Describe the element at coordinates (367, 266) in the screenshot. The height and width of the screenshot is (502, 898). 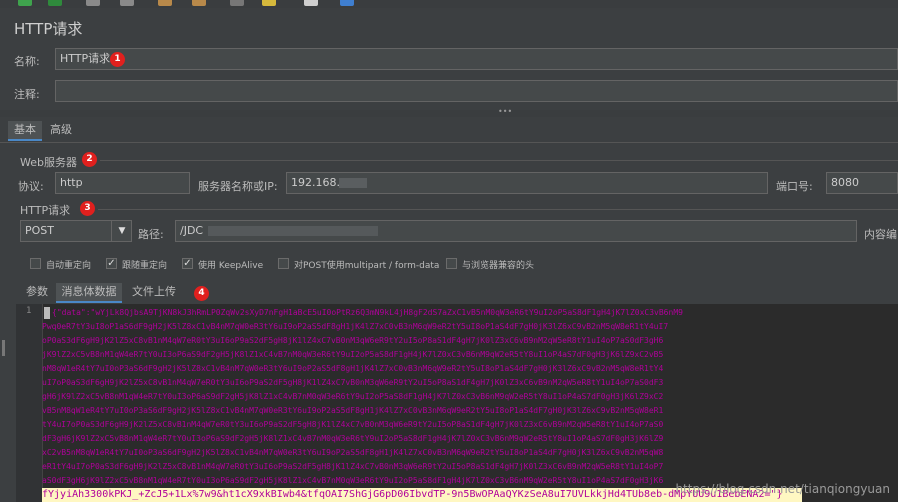
I see `checkbox-label: 对POST使用multipart / form-data` at that location.